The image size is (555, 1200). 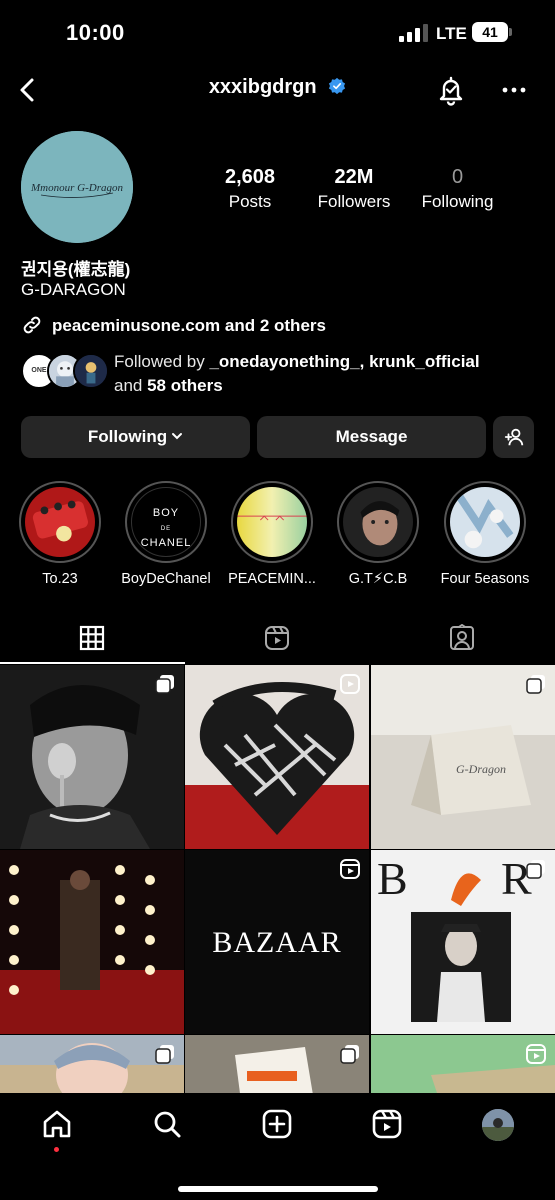 What do you see at coordinates (250, 189) in the screenshot?
I see `posts-count: 2,608 Posts` at bounding box center [250, 189].